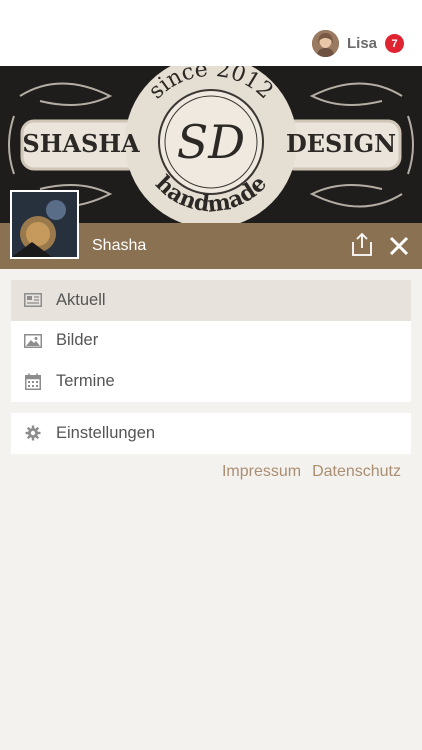  I want to click on page-name: Shasha, so click(119, 245).